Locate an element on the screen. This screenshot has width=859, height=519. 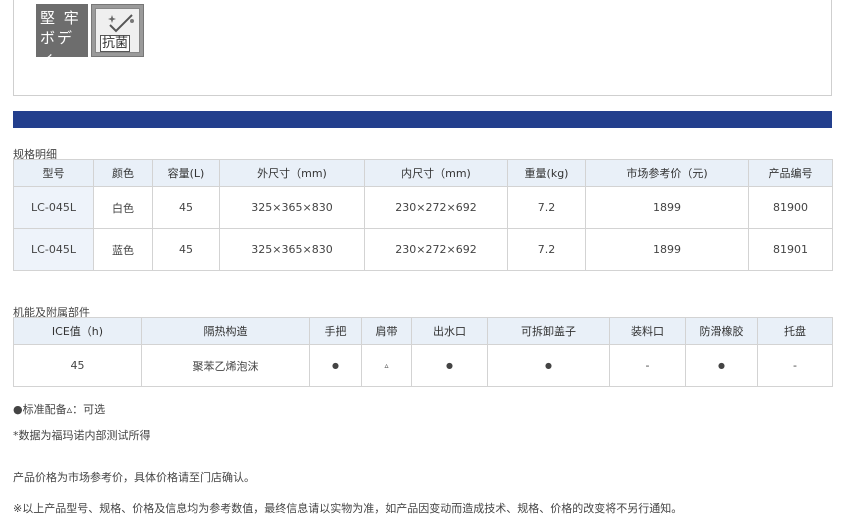
features-cell: 45 is located at coordinates (77, 365).